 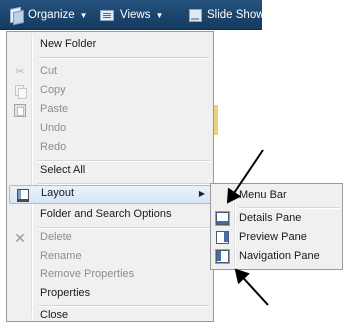 I want to click on annotation-arrow-up, so click(x=251, y=287).